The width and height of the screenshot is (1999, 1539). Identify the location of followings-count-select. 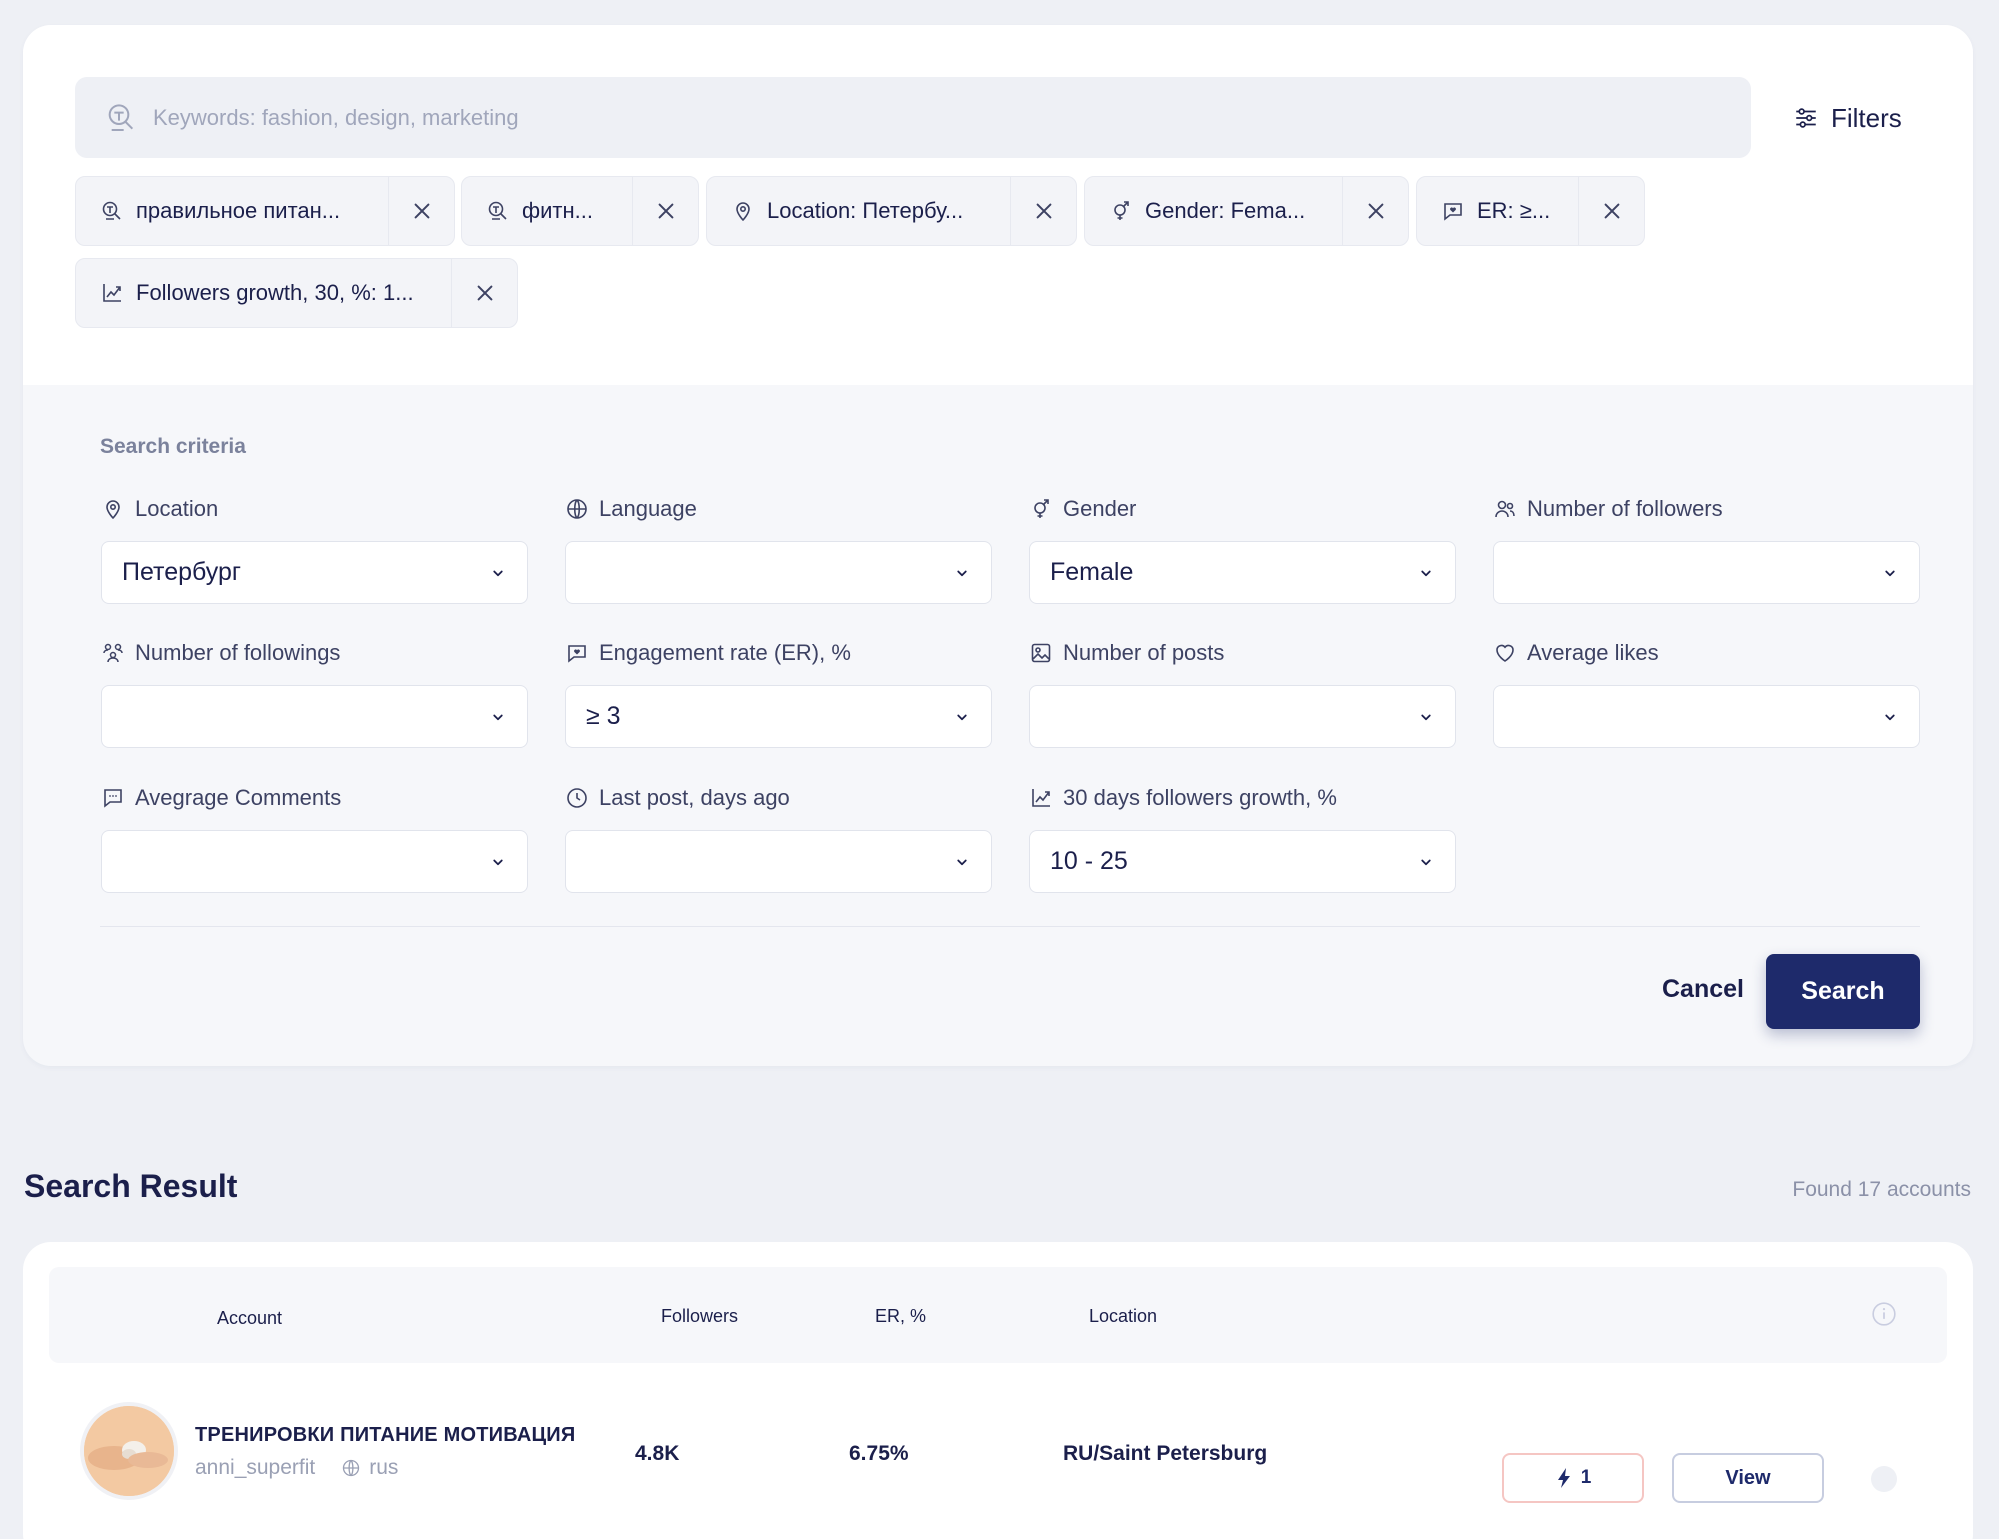
(314, 716).